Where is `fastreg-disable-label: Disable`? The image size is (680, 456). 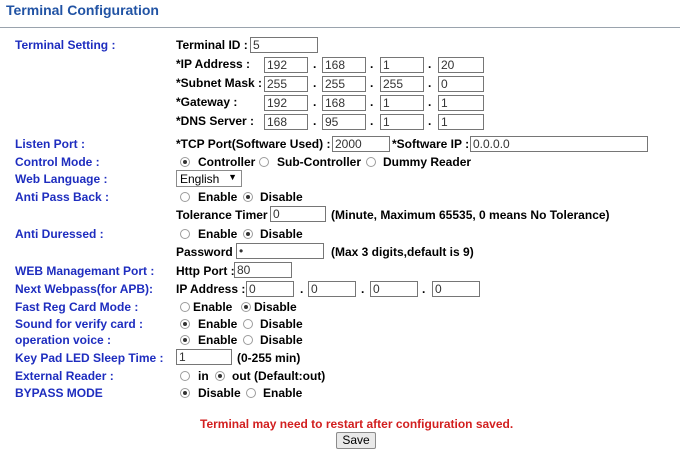
fastreg-disable-label: Disable is located at coordinates (275, 307).